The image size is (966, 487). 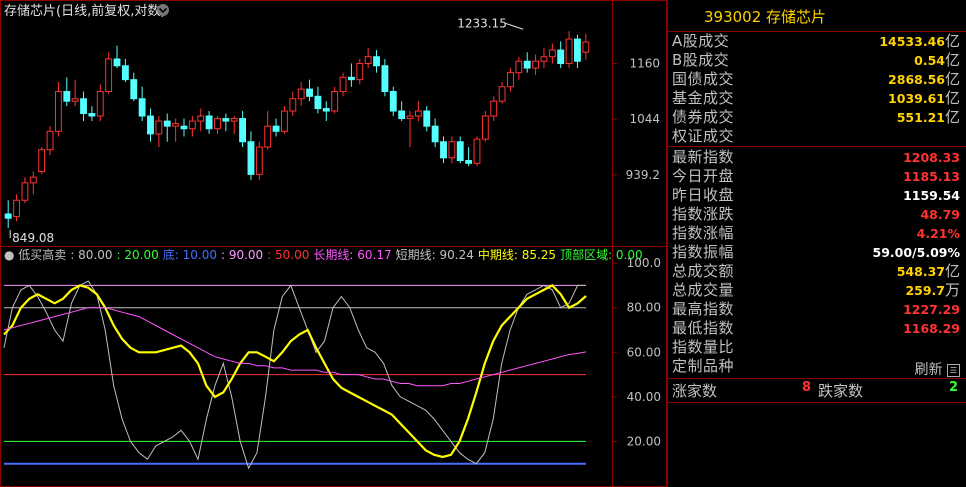 I want to click on chevron-down-icon, so click(x=163, y=10).